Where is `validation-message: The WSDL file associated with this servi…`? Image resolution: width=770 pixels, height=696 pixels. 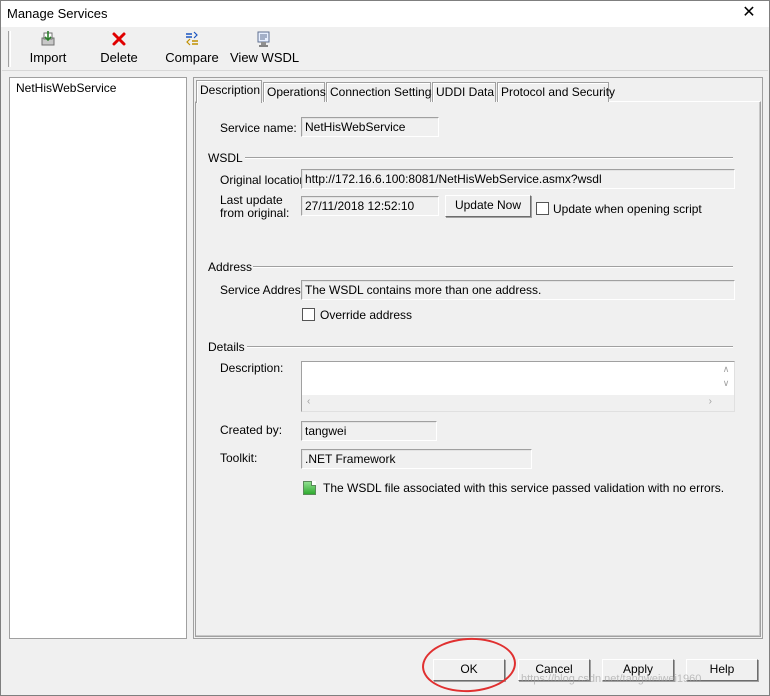 validation-message: The WSDL file associated with this servi… is located at coordinates (524, 488).